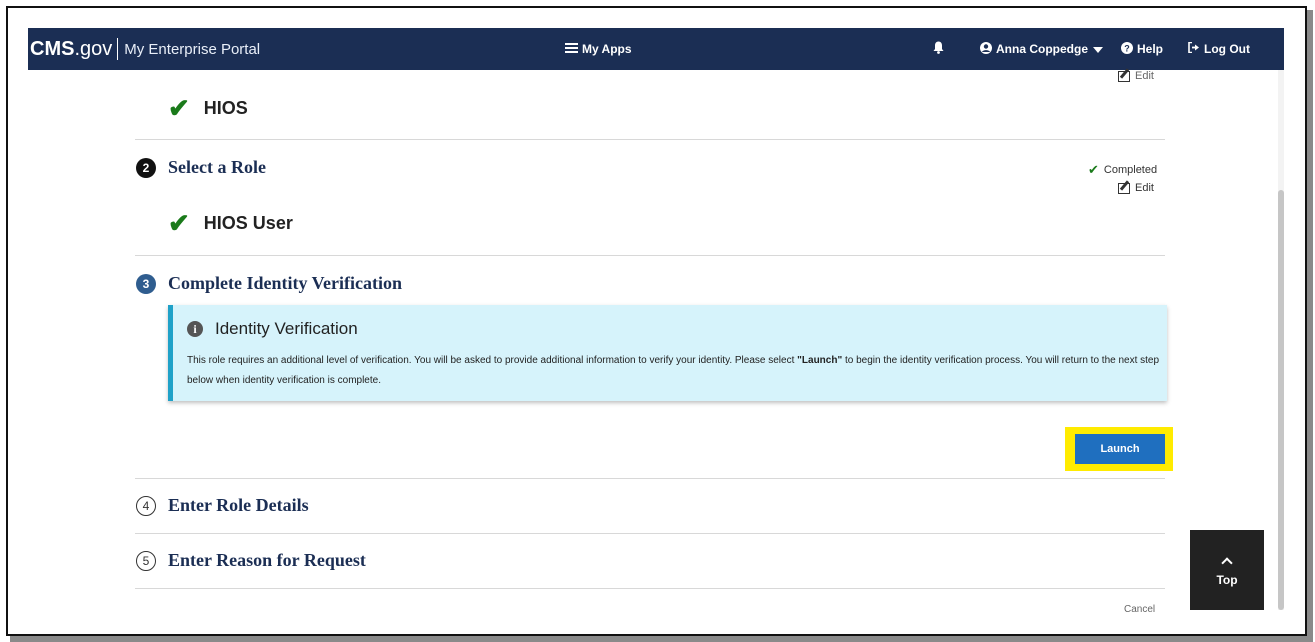 This screenshot has width=1315, height=642. What do you see at coordinates (267, 560) in the screenshot?
I see `step5-title: Enter Reason for Request` at bounding box center [267, 560].